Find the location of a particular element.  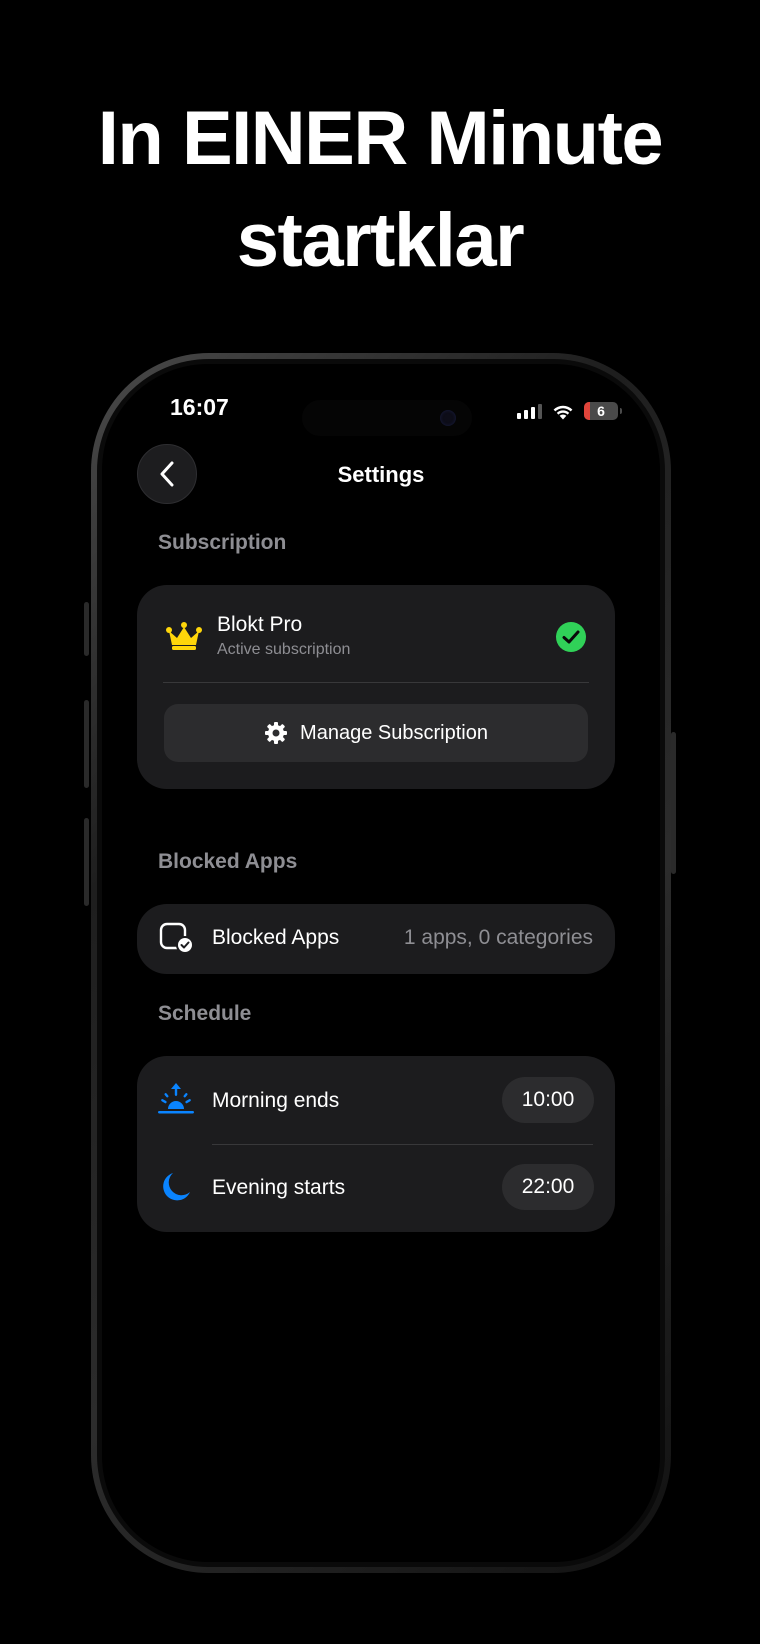

manage-subscription-button: Manage Subscription is located at coordinates (376, 733).